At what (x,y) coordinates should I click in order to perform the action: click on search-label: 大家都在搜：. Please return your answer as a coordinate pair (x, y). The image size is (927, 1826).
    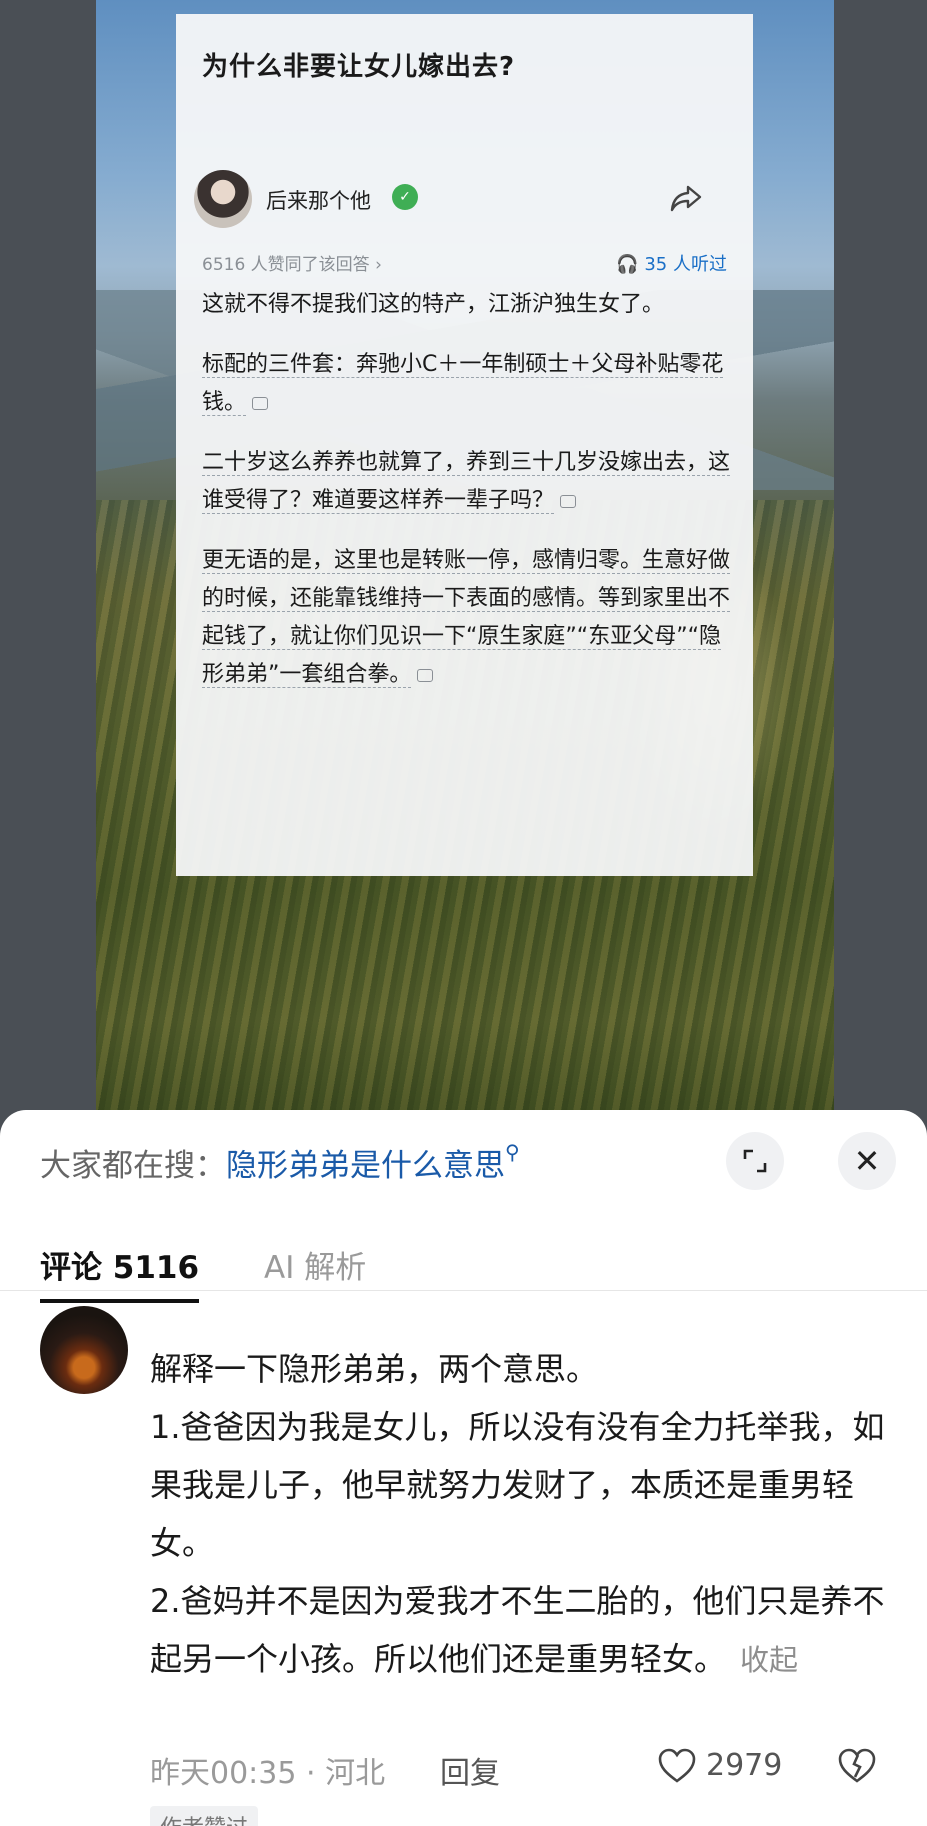
    Looking at the image, I should click on (133, 1166).